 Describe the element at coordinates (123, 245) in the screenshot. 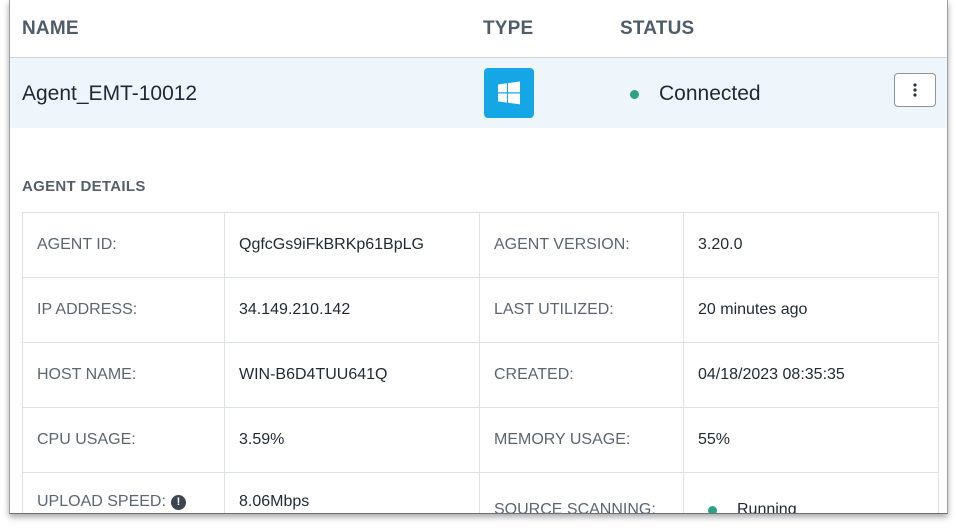

I see `detail-label: AGENT ID:` at that location.